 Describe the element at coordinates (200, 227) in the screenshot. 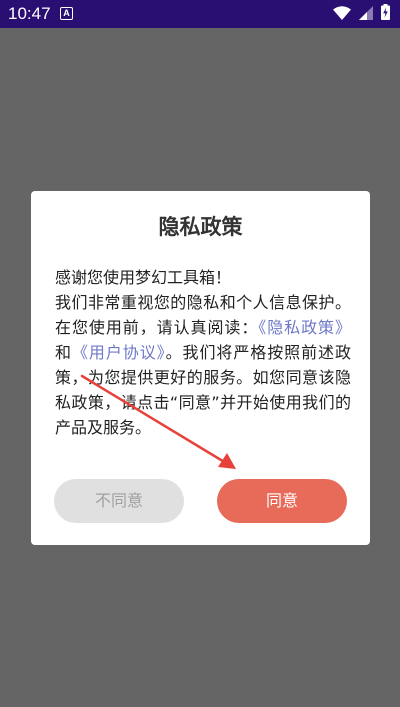

I see `dialog-title: 隐私政策` at that location.